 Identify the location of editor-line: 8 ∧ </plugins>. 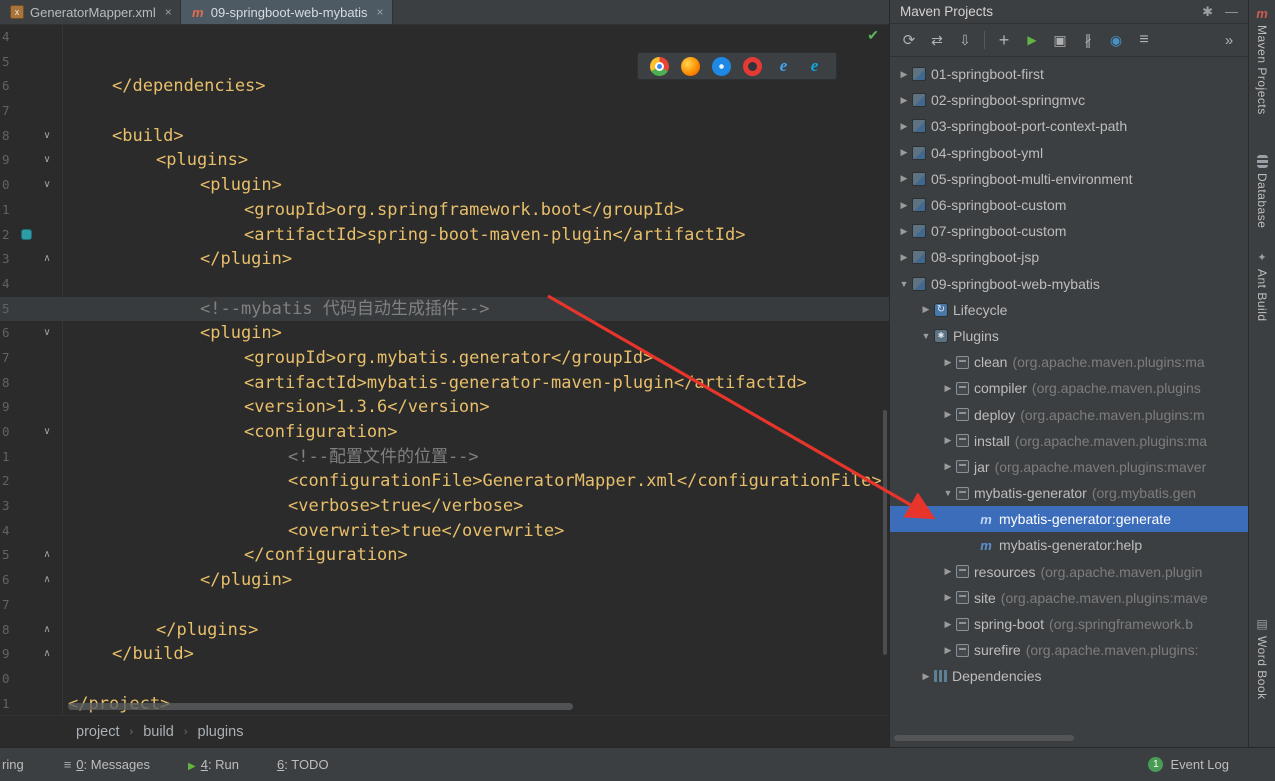
(444, 630).